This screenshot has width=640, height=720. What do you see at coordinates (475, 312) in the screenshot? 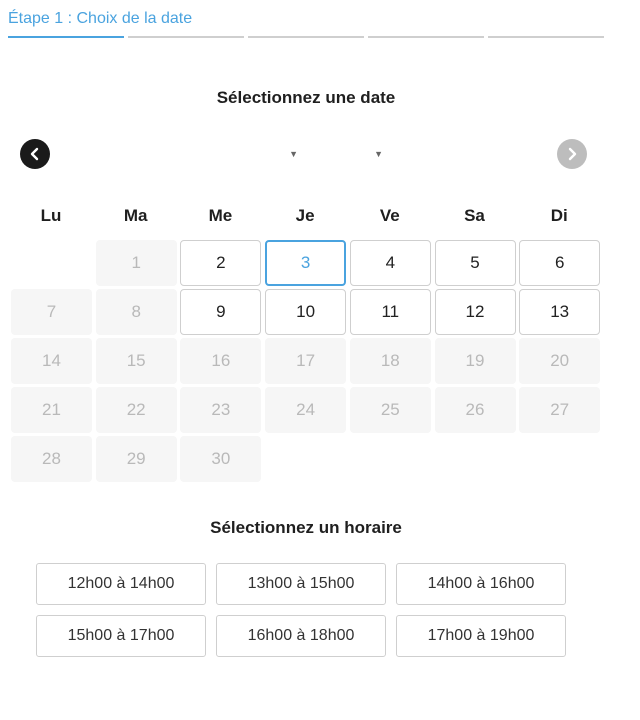
I see `calendar-day: 12` at bounding box center [475, 312].